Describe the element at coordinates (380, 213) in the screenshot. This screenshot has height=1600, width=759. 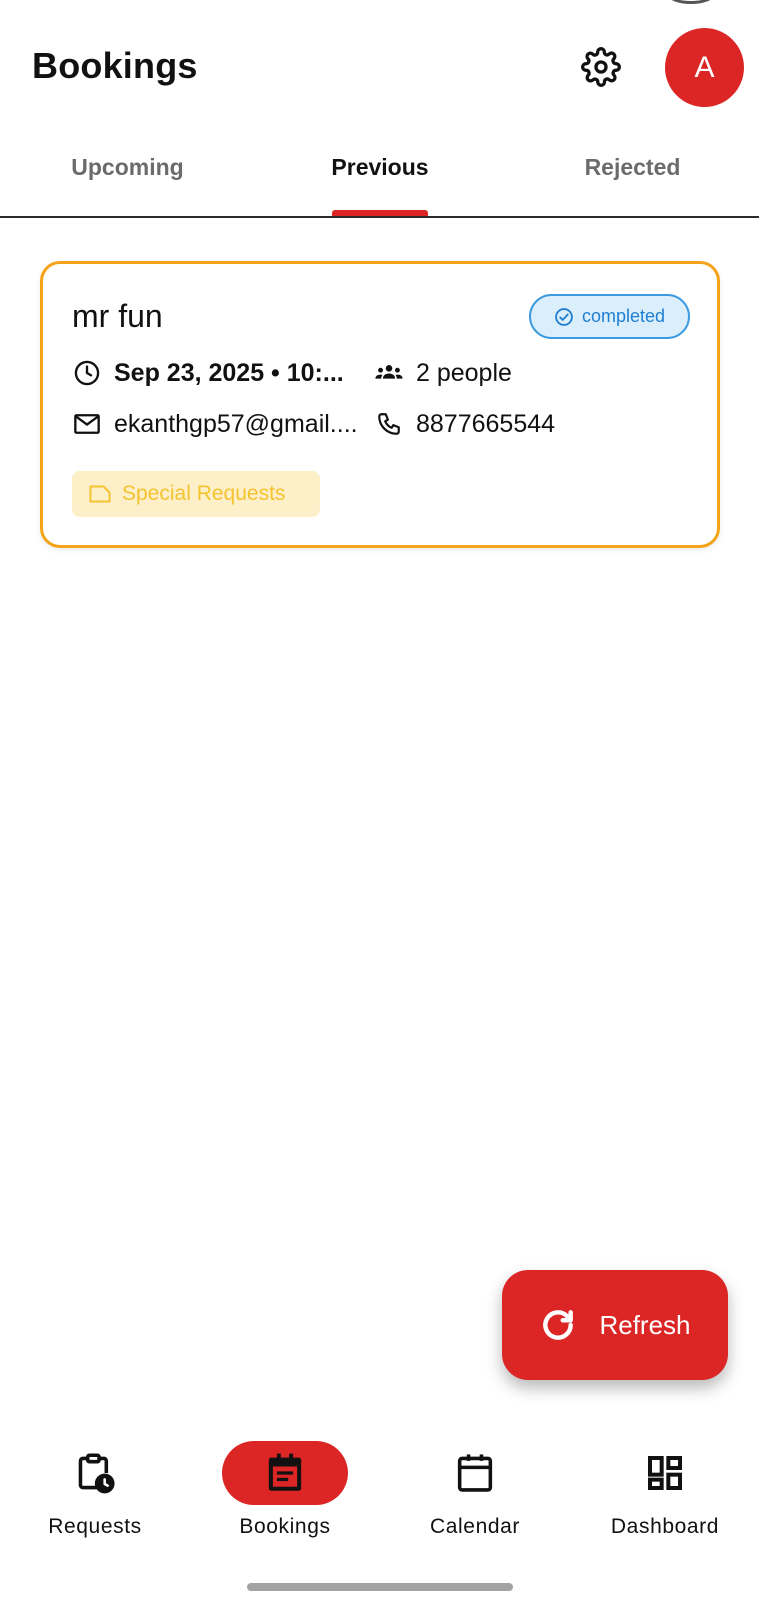
I see `active-tab-indicator` at that location.